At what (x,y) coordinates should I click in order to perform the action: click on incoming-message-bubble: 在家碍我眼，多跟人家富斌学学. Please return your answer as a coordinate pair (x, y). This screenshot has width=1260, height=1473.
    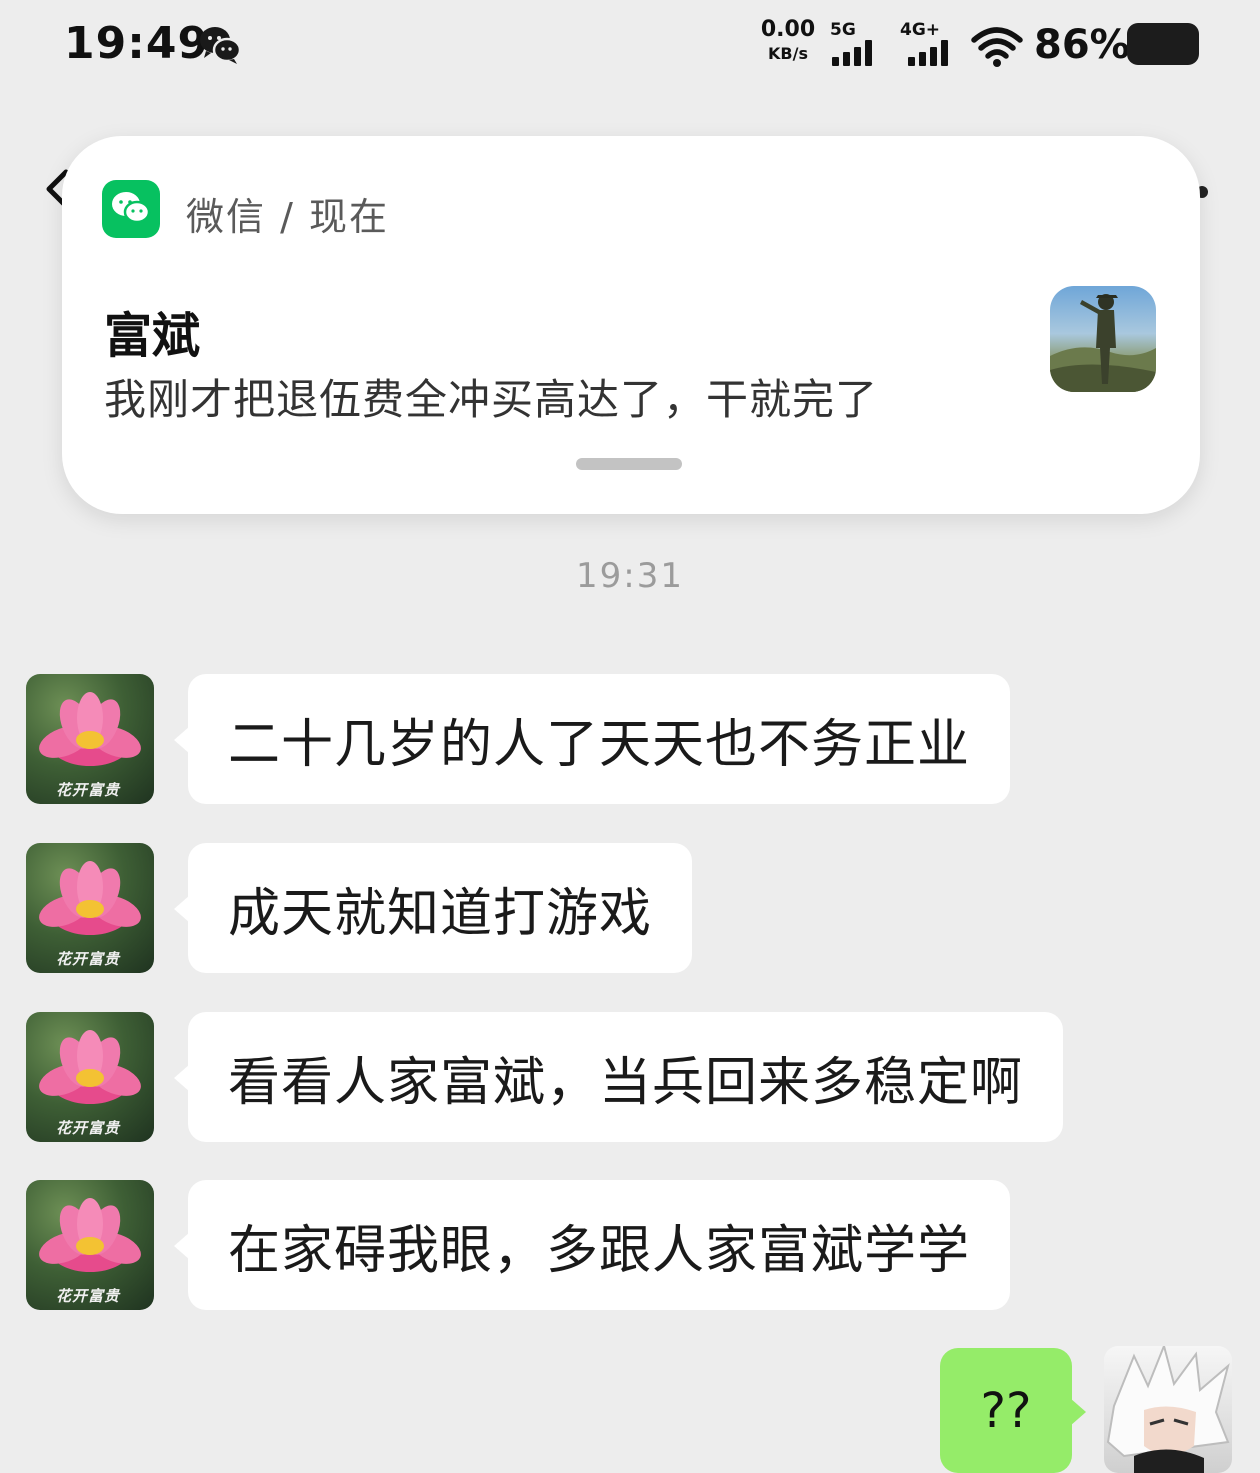
    Looking at the image, I should click on (592, 1245).